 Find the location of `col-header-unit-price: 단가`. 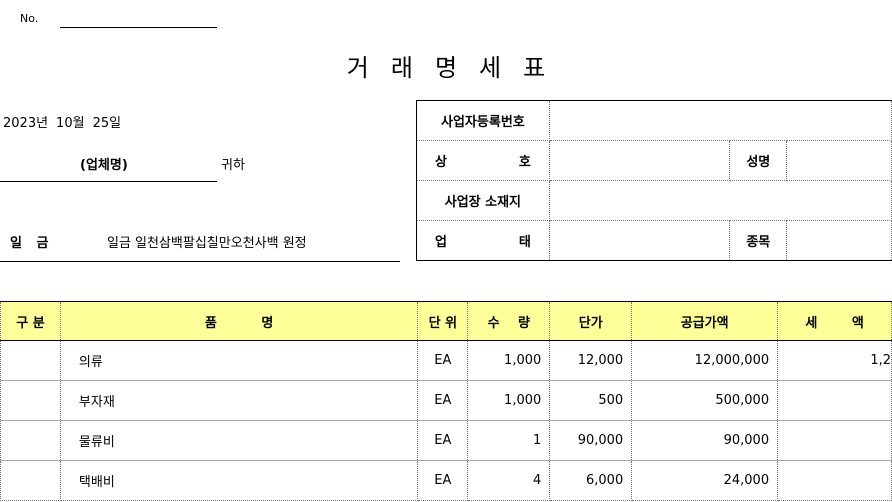

col-header-unit-price: 단가 is located at coordinates (591, 321).